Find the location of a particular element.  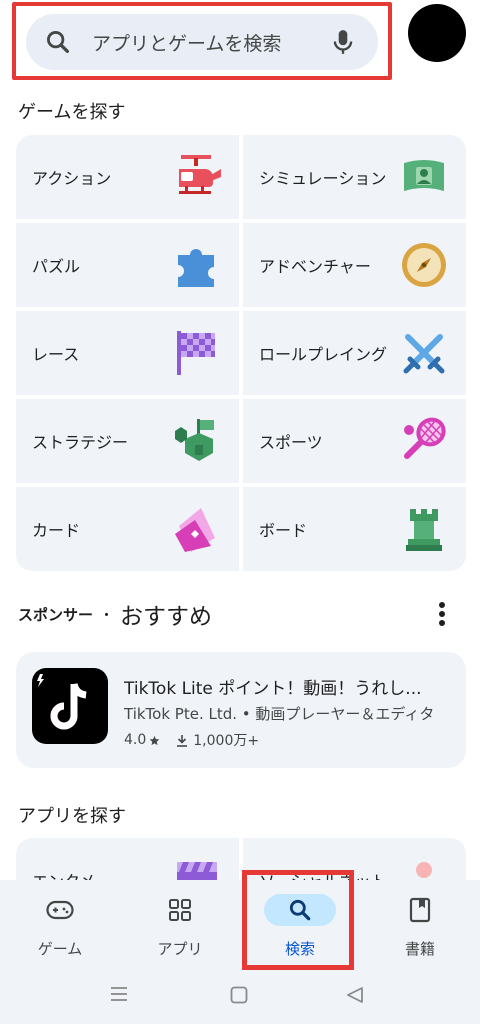

app-downloads: 1,000万+ is located at coordinates (226, 741).